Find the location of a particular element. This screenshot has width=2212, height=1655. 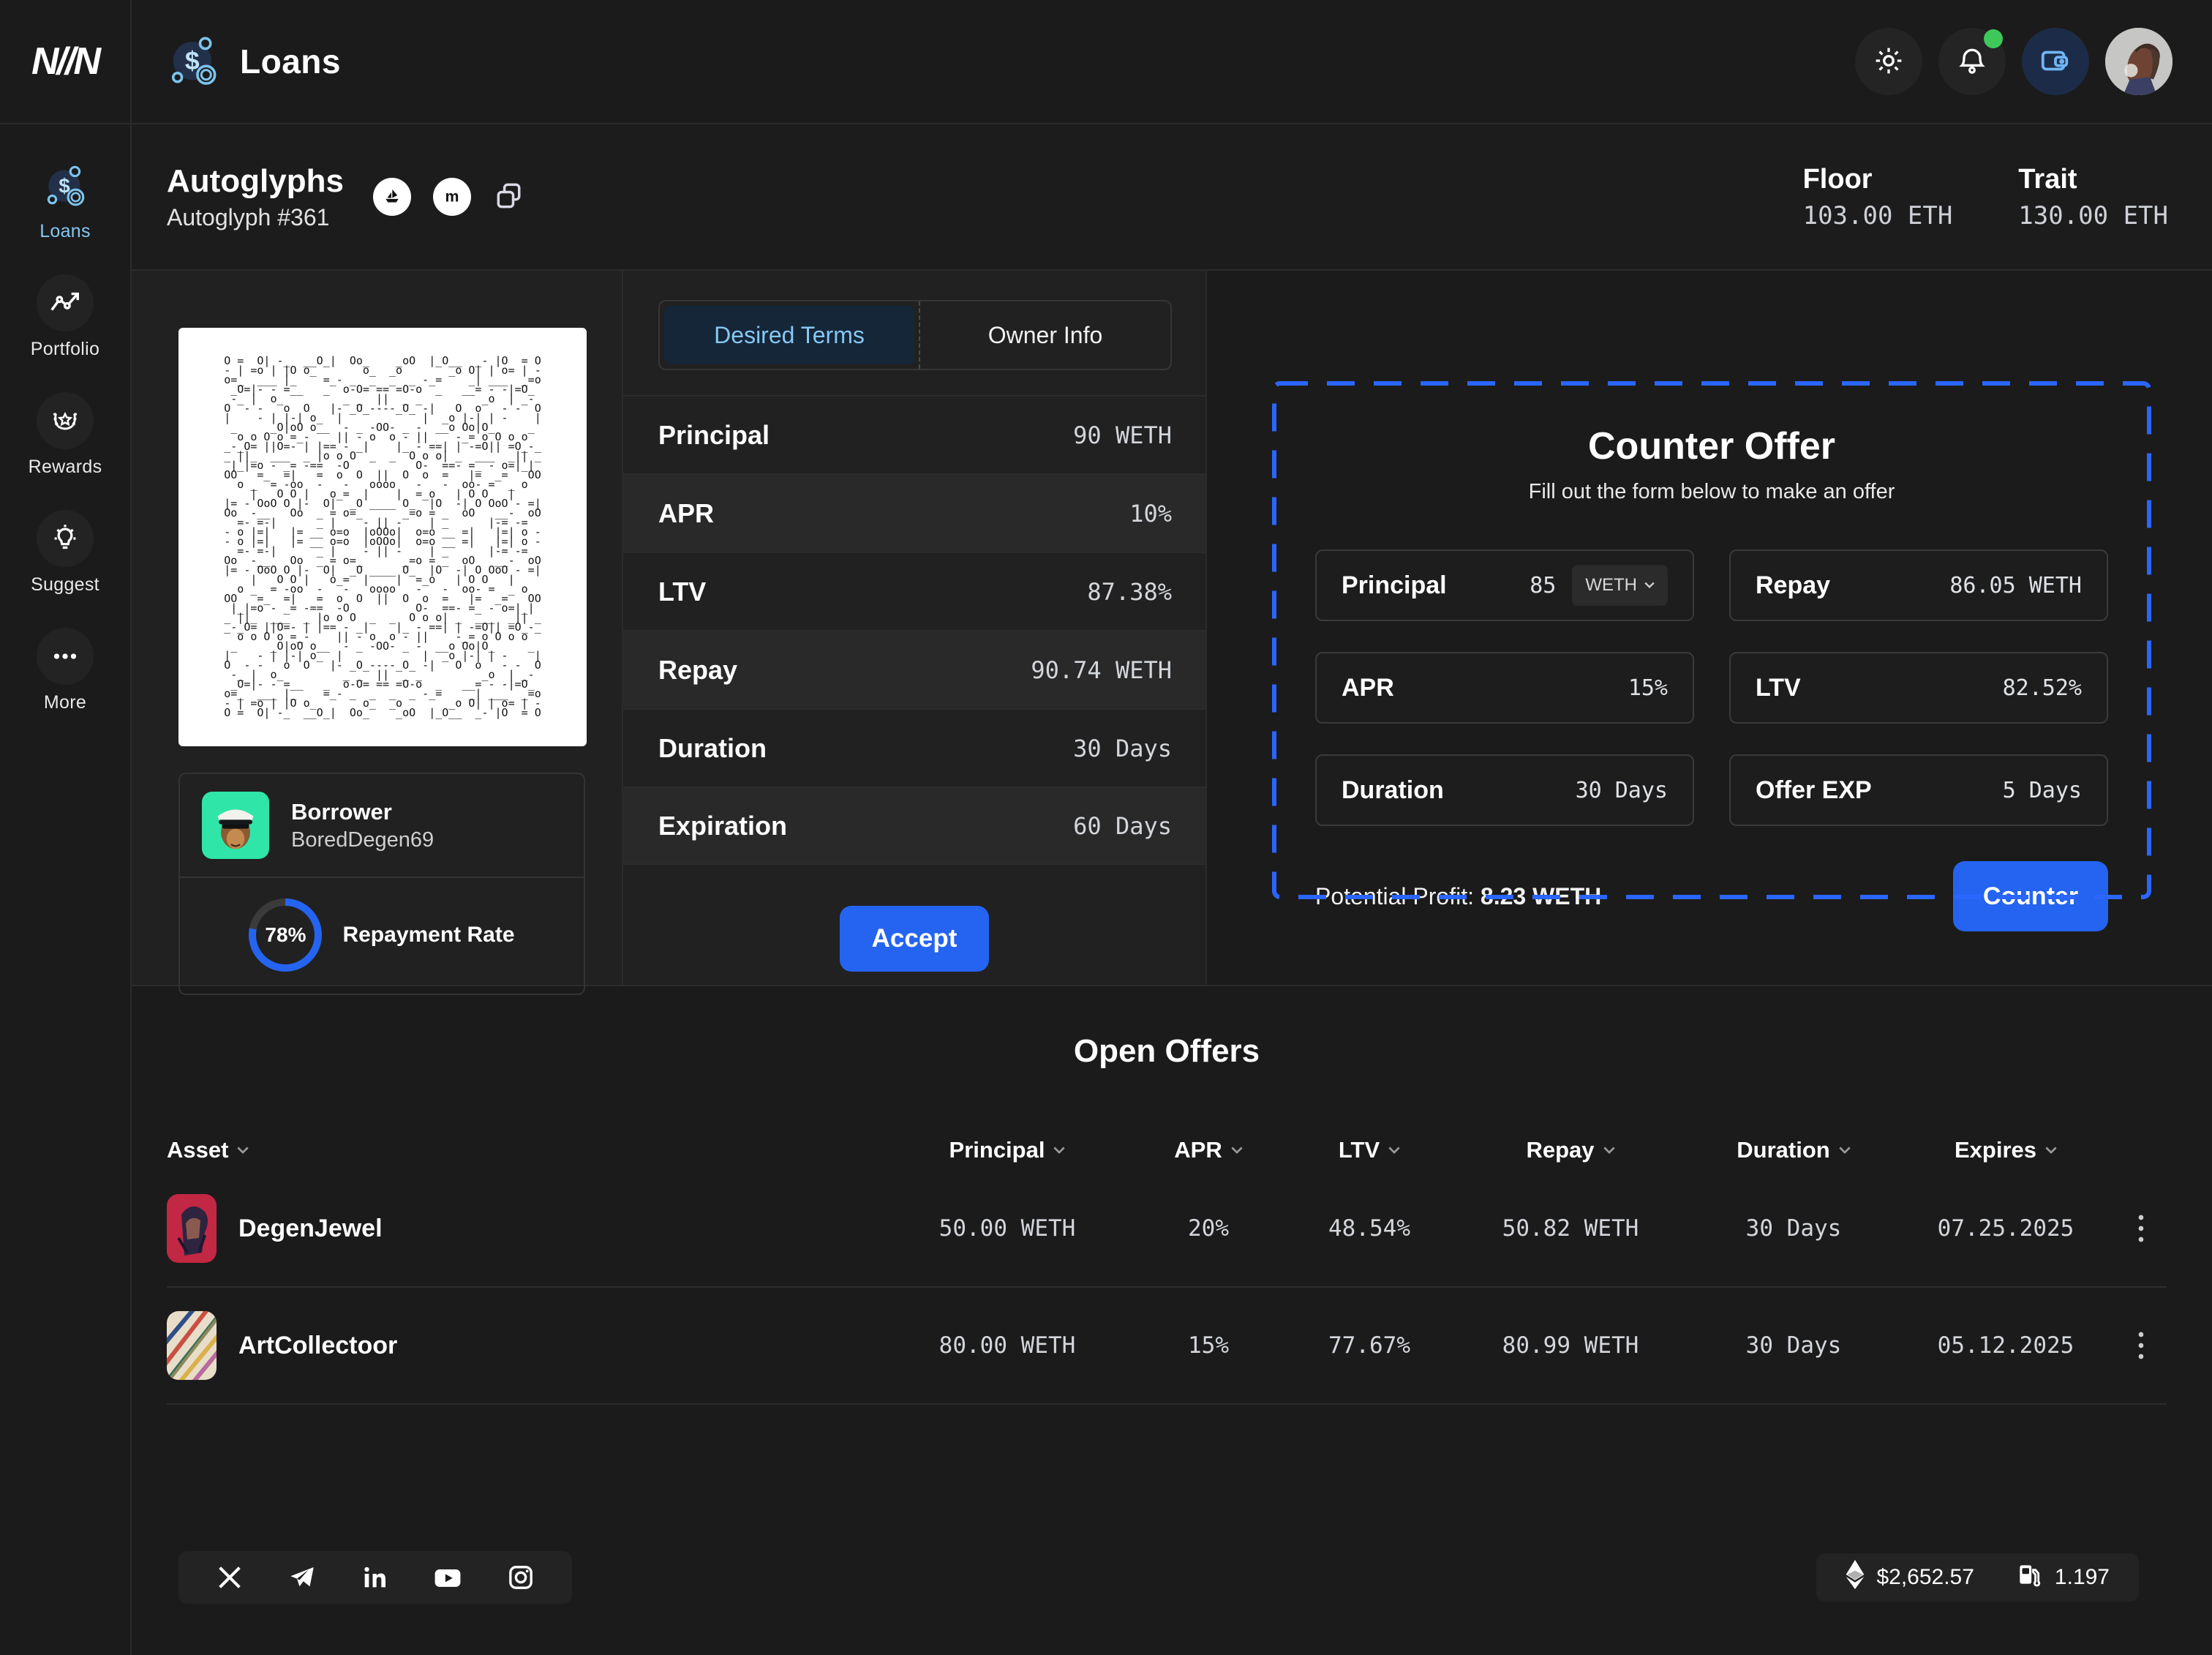

x-twitter-icon is located at coordinates (229, 1577).